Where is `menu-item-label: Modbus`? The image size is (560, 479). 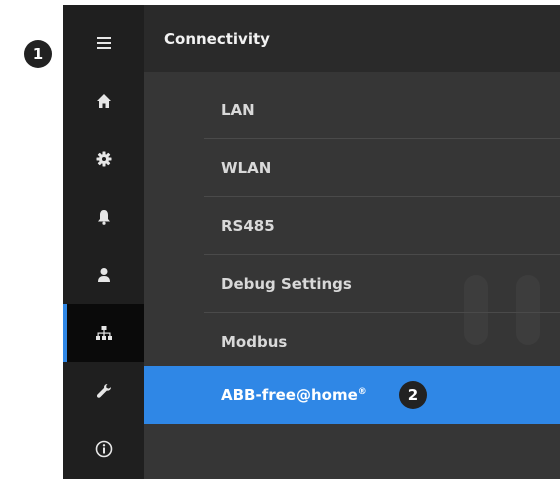
menu-item-label: Modbus is located at coordinates (254, 342).